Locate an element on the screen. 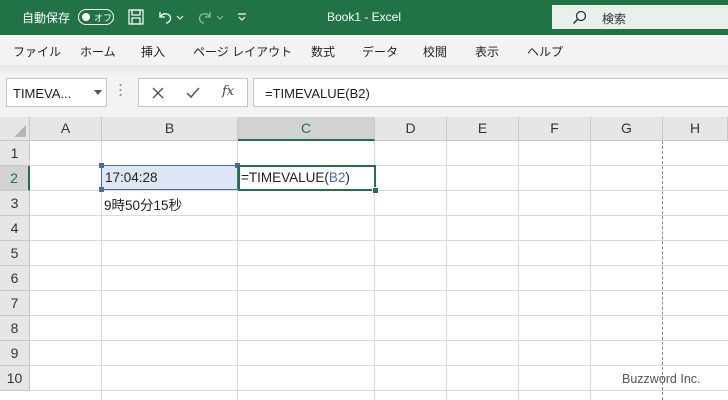 This screenshot has width=728, height=400. column-header-b: B is located at coordinates (170, 129).